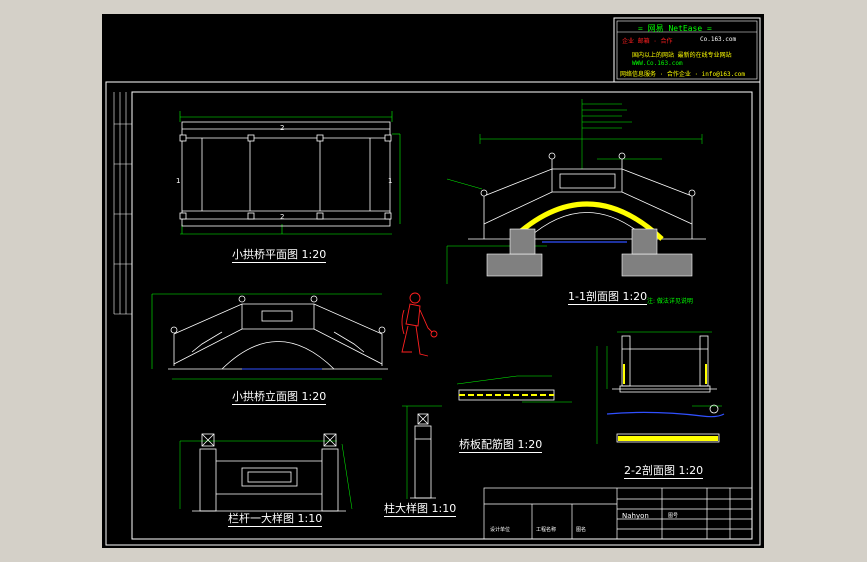 This screenshot has width=867, height=562. What do you see at coordinates (670, 301) in the screenshot?
I see `section-note: 注: 做法详见说明` at bounding box center [670, 301].